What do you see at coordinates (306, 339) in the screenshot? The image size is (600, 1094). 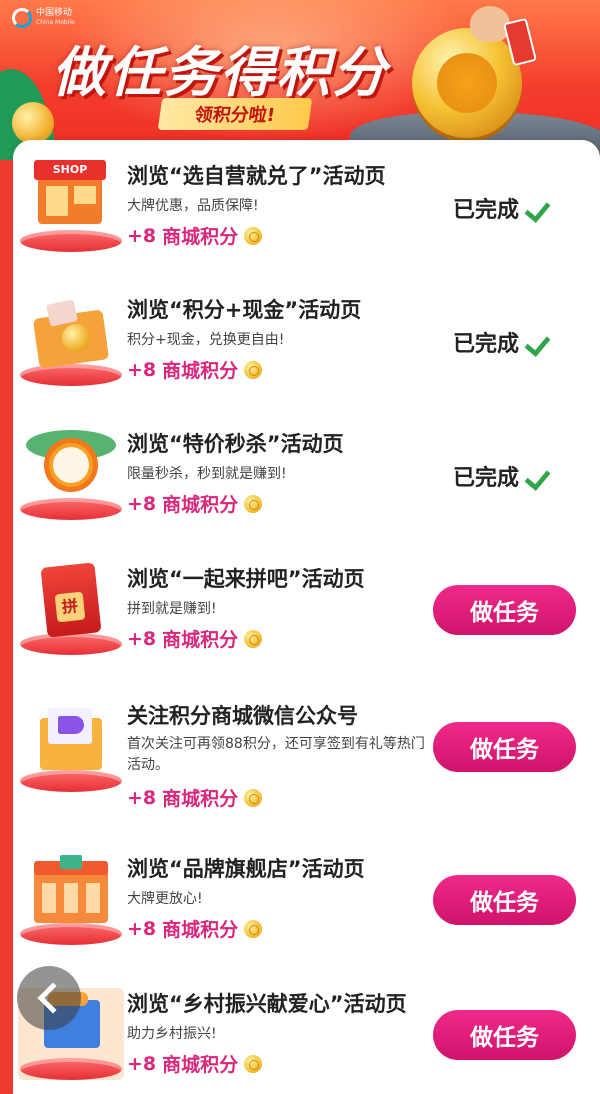 I see `task-item: 浏览“积分+现金”活动页 积分+现金，兑换更自由! +8 商城积分 已完成` at bounding box center [306, 339].